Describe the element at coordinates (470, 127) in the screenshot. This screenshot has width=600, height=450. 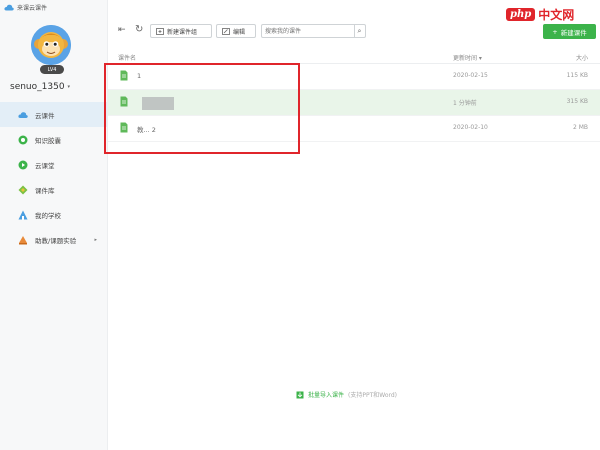
I see `file-date: 2020-02-10` at that location.